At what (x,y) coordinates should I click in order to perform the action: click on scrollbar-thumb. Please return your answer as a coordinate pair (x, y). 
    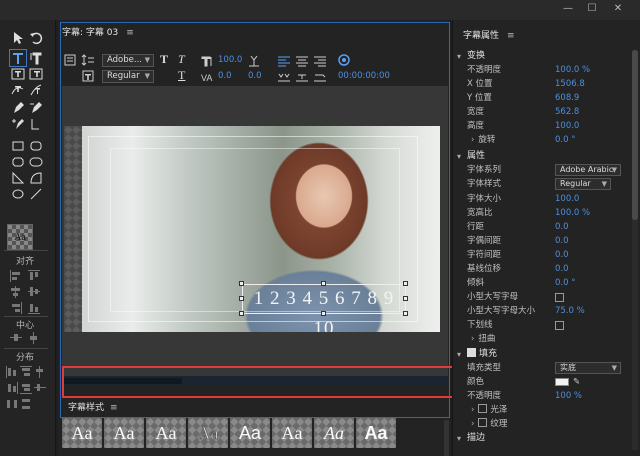
    Looking at the image, I should click on (635, 135).